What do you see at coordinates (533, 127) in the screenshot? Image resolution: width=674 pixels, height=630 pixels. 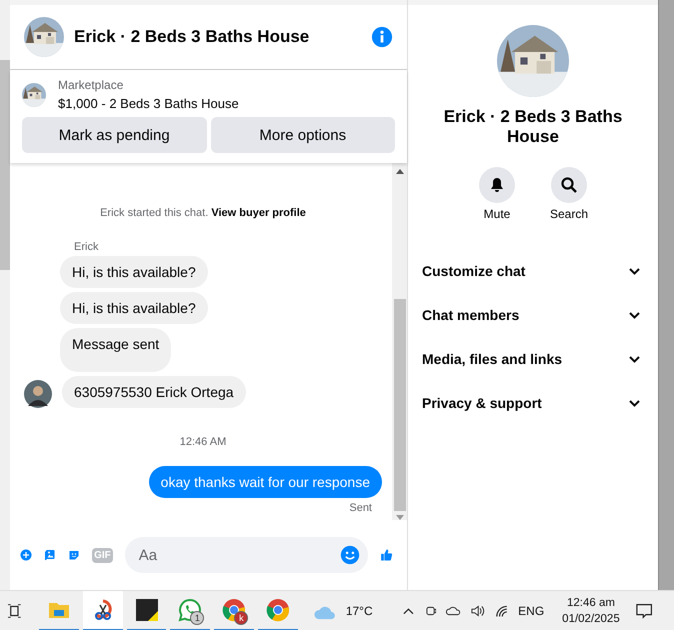 I see `conversation-title: Erick · 2 Beds 3 Baths House` at bounding box center [533, 127].